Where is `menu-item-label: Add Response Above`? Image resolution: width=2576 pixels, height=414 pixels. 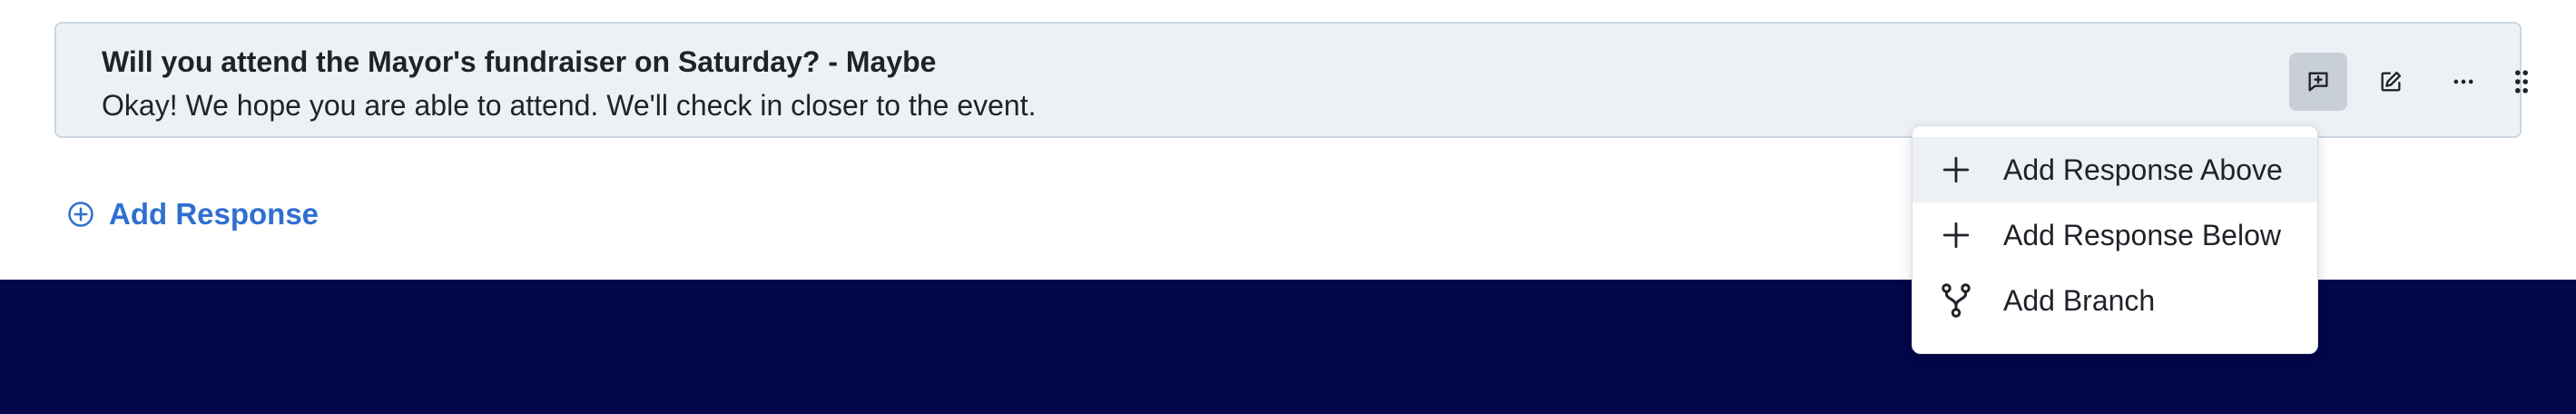
menu-item-label: Add Response Above is located at coordinates (2143, 169).